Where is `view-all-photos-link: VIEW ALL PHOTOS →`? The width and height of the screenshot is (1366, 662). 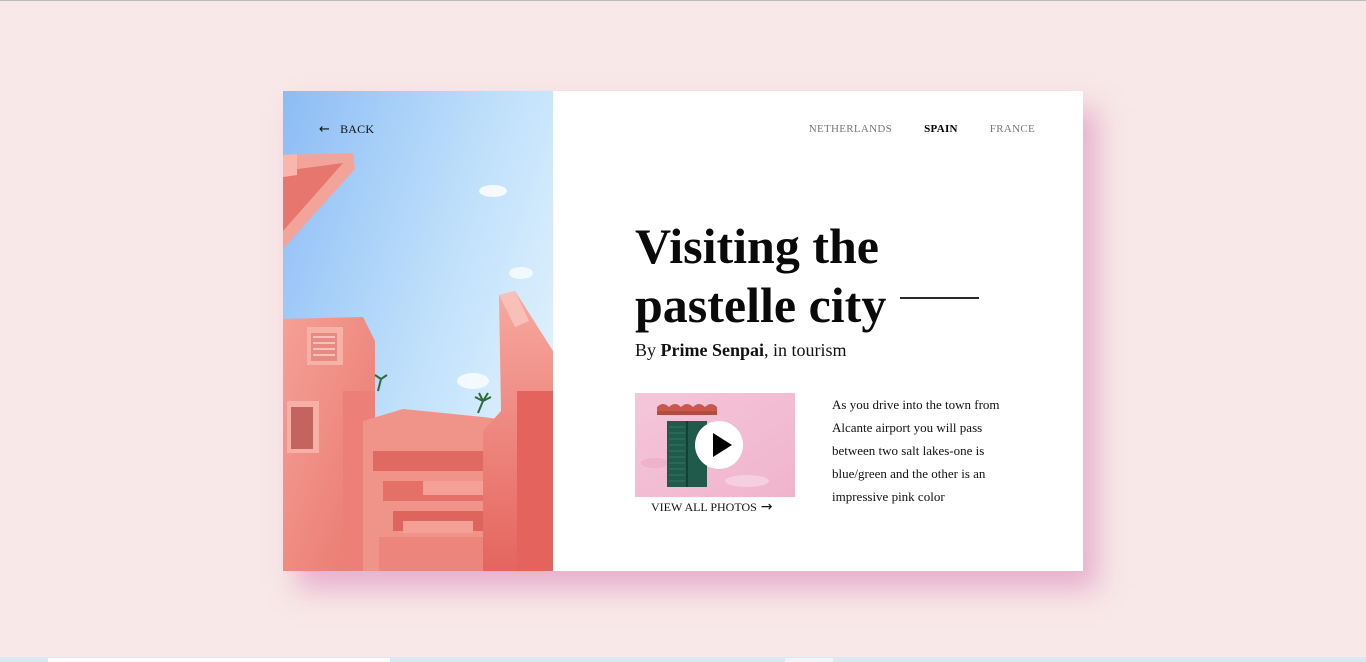
view-all-photos-link: VIEW ALL PHOTOS → is located at coordinates (712, 507).